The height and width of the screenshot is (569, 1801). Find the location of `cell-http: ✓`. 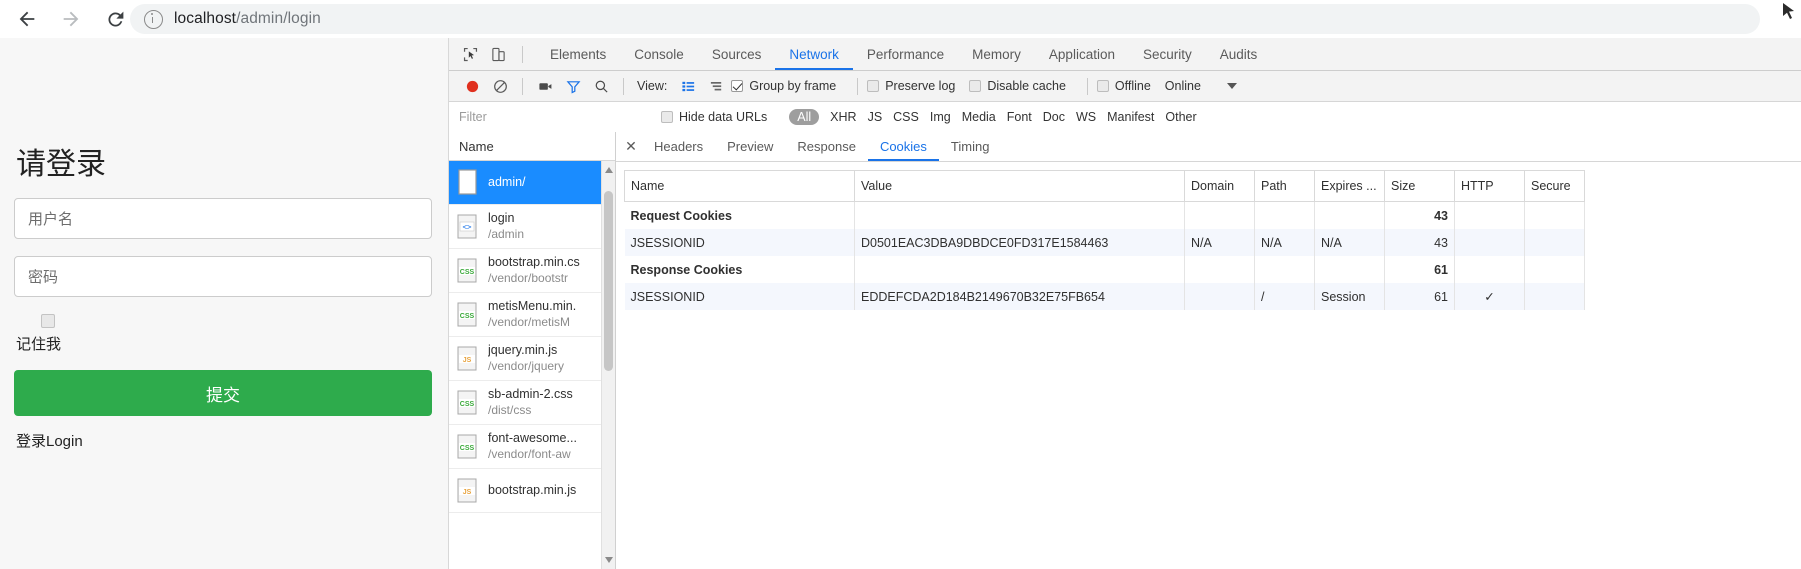

cell-http: ✓ is located at coordinates (1489, 296).